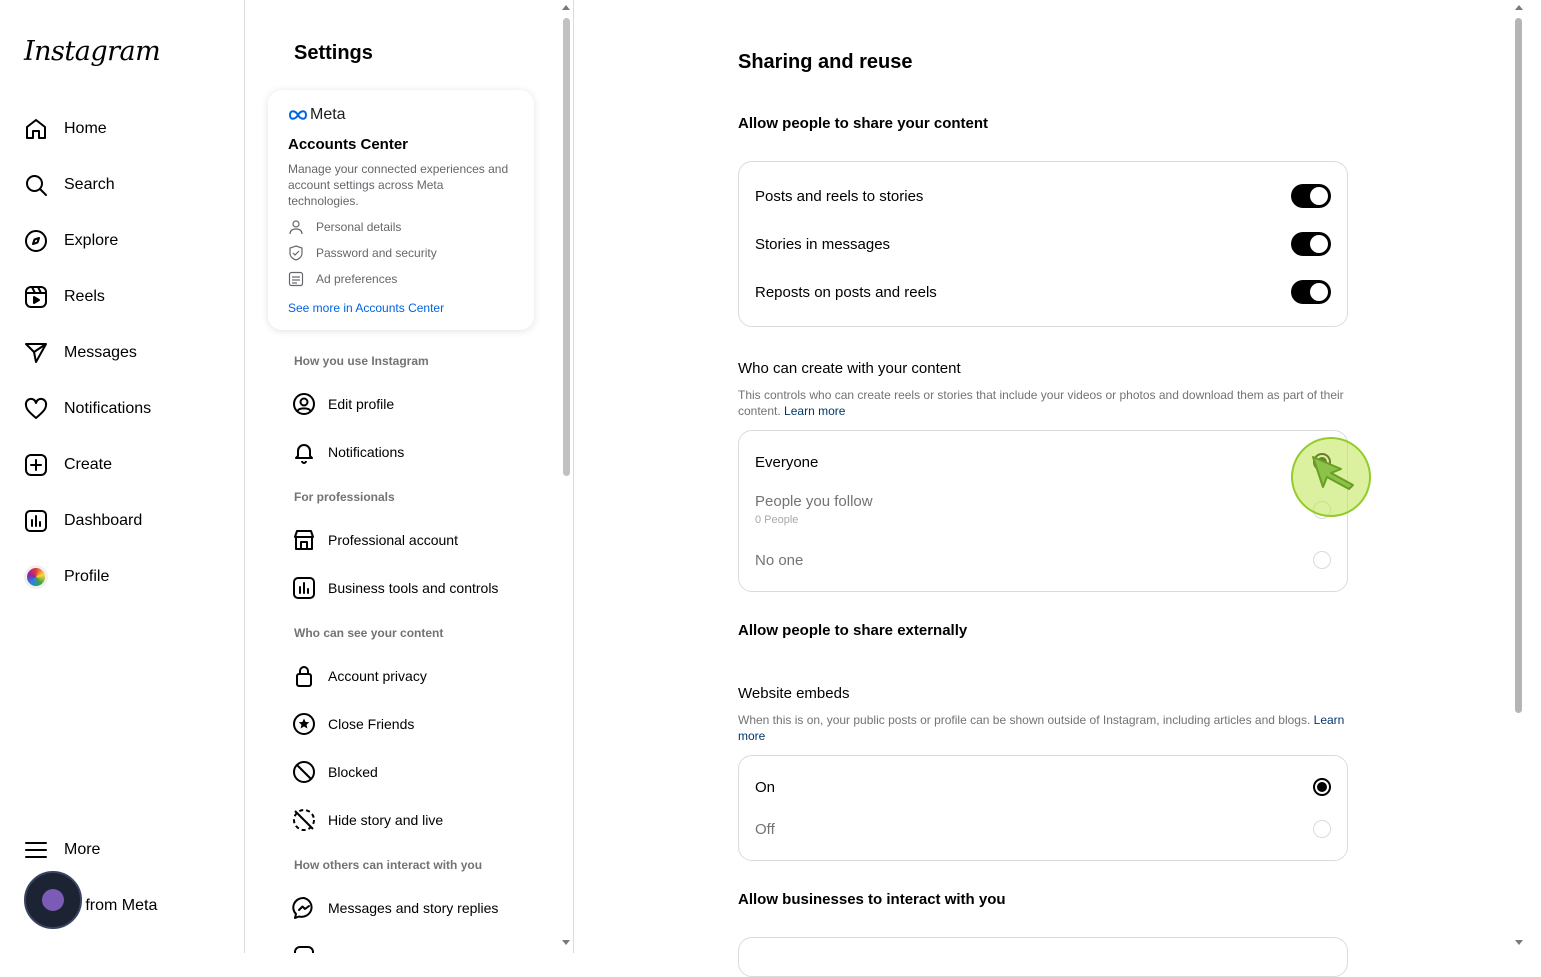  Describe the element at coordinates (36, 297) in the screenshot. I see `reels-icon` at that location.